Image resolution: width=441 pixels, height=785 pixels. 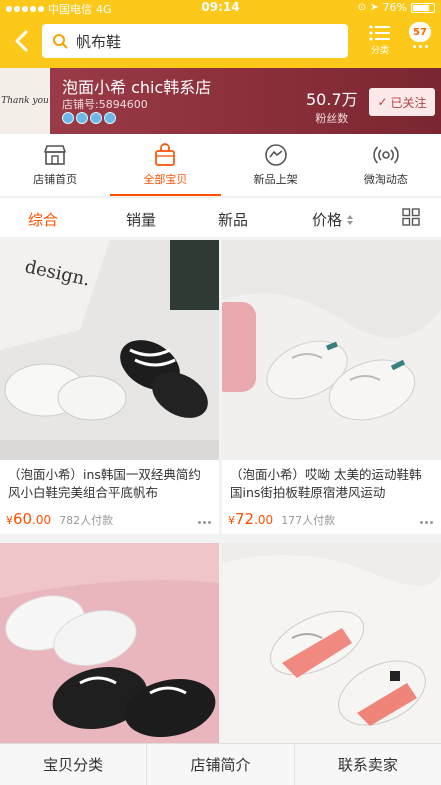 I want to click on tab-label: 店铺首页, so click(x=55, y=179).